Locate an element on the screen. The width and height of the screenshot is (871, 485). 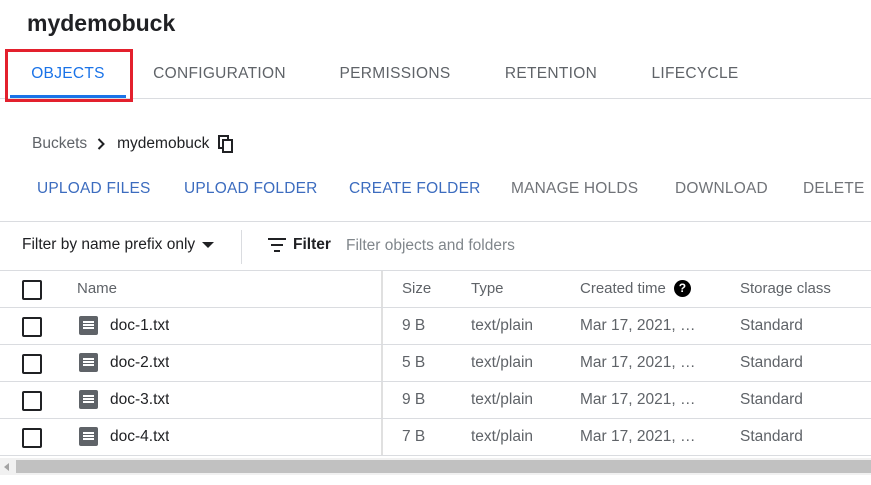
tab-retention: RETENTION is located at coordinates (551, 75).